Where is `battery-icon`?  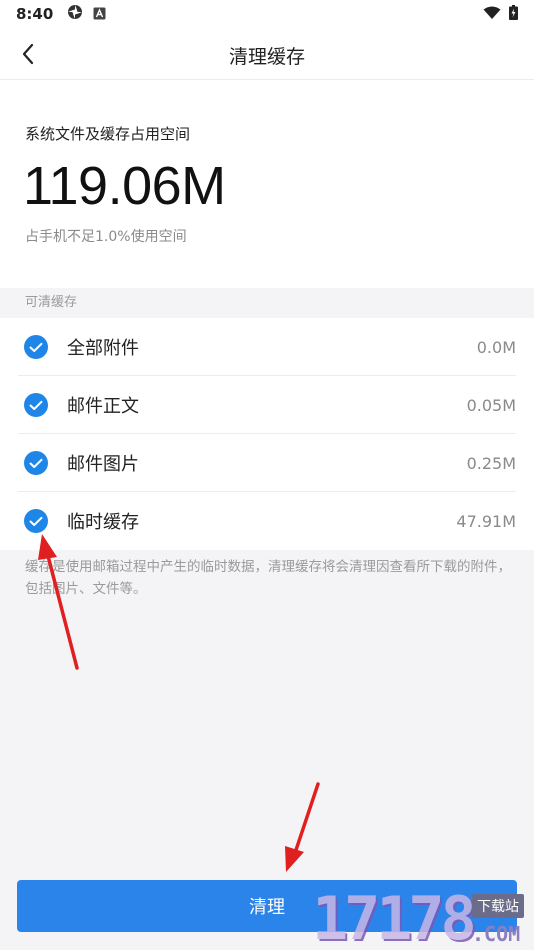 battery-icon is located at coordinates (513, 14).